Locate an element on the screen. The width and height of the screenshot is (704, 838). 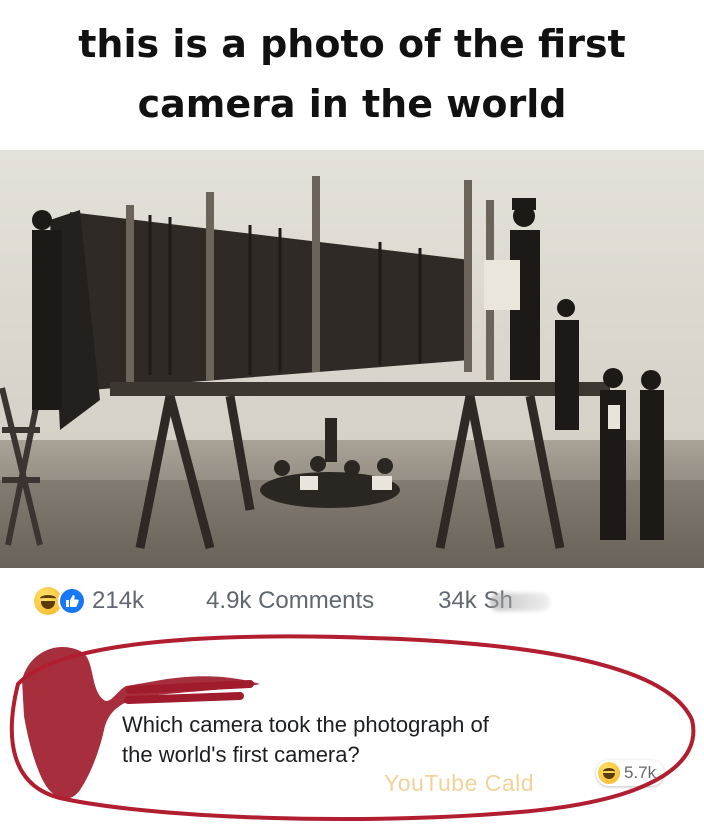
share-count: 34k Sh is located at coordinates (494, 601).